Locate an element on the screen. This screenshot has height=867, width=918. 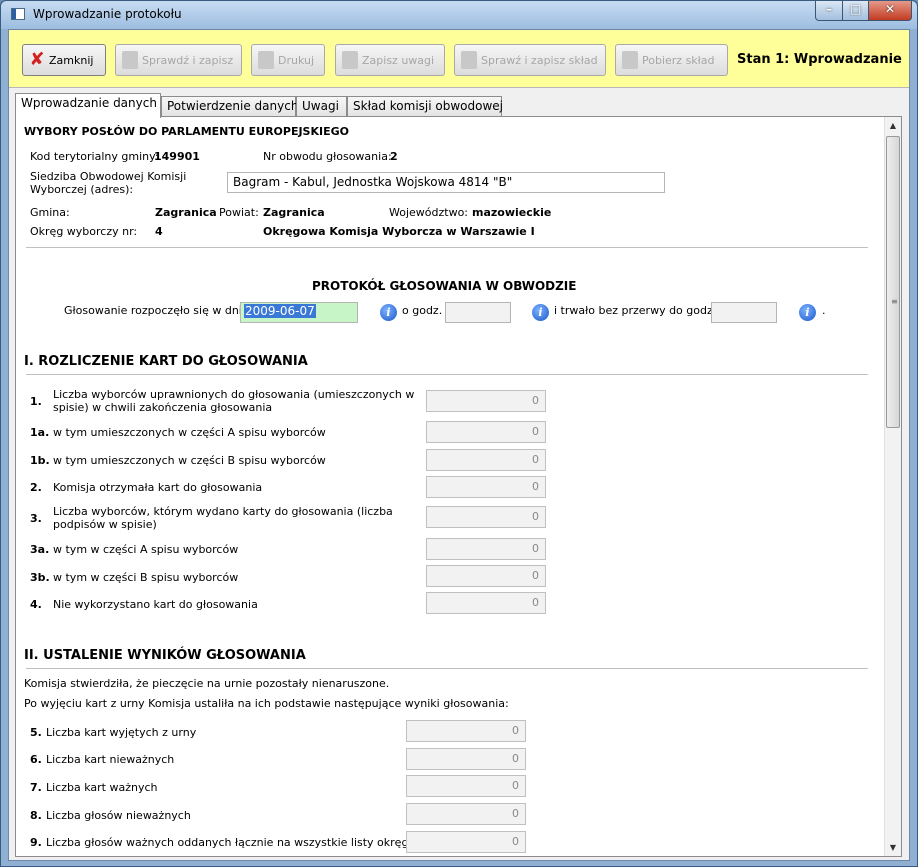
window-close-button: ✕ is located at coordinates (890, 11).